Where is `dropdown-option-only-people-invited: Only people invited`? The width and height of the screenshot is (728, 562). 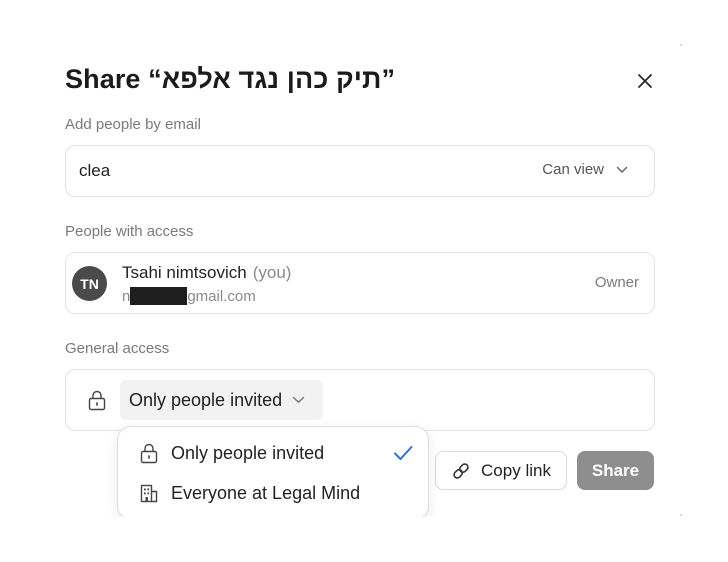
dropdown-option-only-people-invited: Only people invited is located at coordinates (273, 453).